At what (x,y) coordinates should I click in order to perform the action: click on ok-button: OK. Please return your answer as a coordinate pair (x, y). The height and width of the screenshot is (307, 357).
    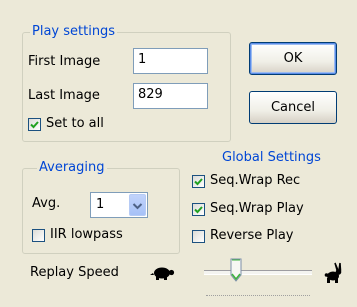
    Looking at the image, I should click on (293, 58).